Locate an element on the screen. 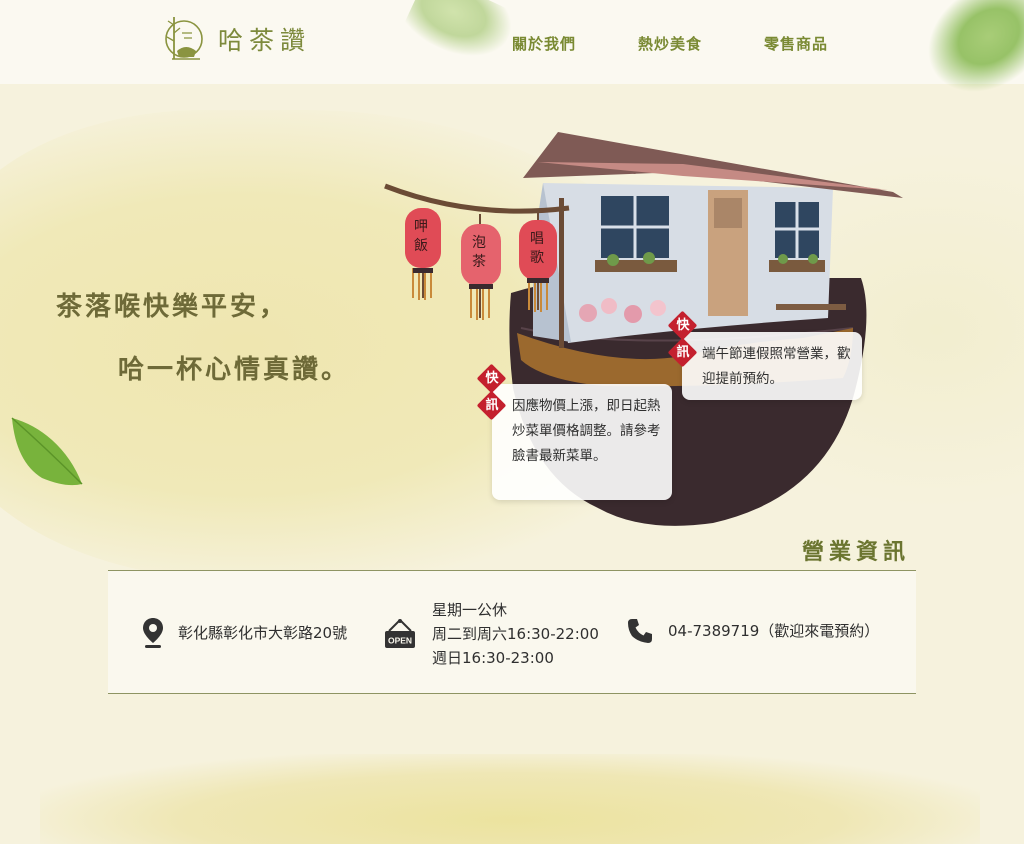  lantern-label-1: 呷飯 is located at coordinates (423, 237).